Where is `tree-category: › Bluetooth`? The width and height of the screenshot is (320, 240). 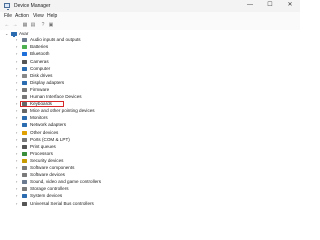
tree-category: › Bluetooth is located at coordinates (100, 54).